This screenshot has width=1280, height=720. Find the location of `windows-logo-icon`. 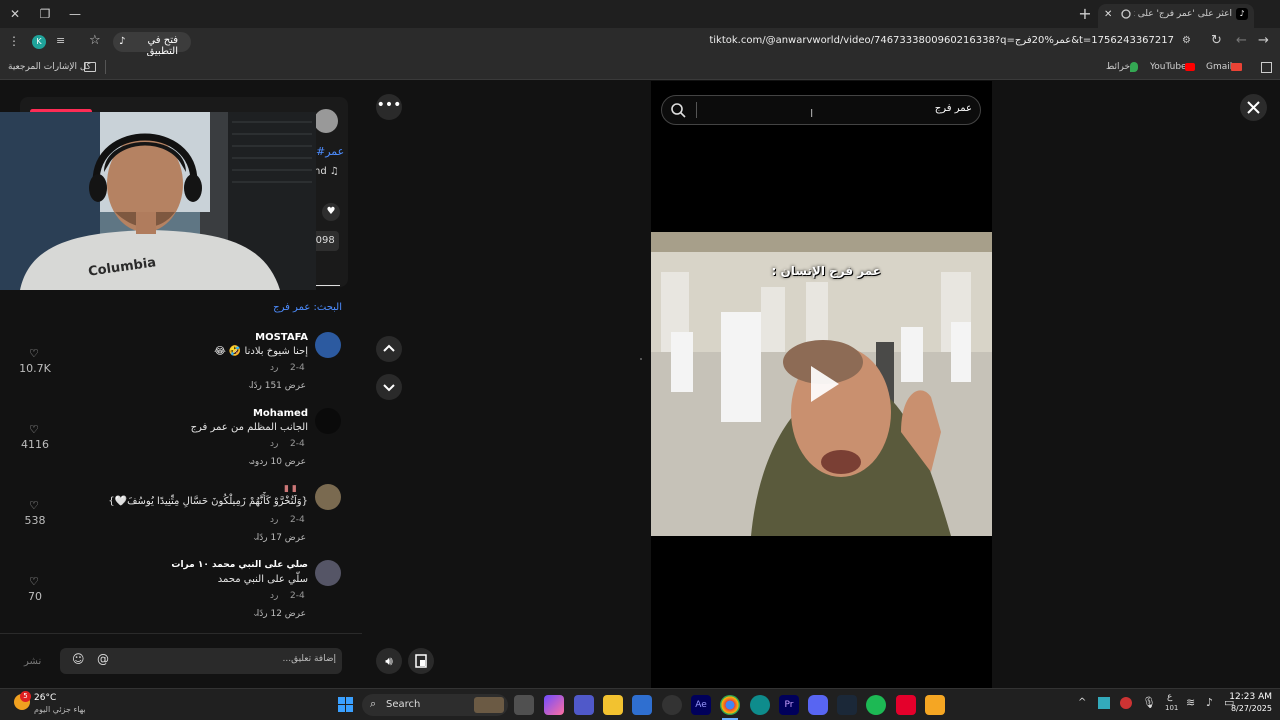

windows-logo-icon is located at coordinates (345, 704).